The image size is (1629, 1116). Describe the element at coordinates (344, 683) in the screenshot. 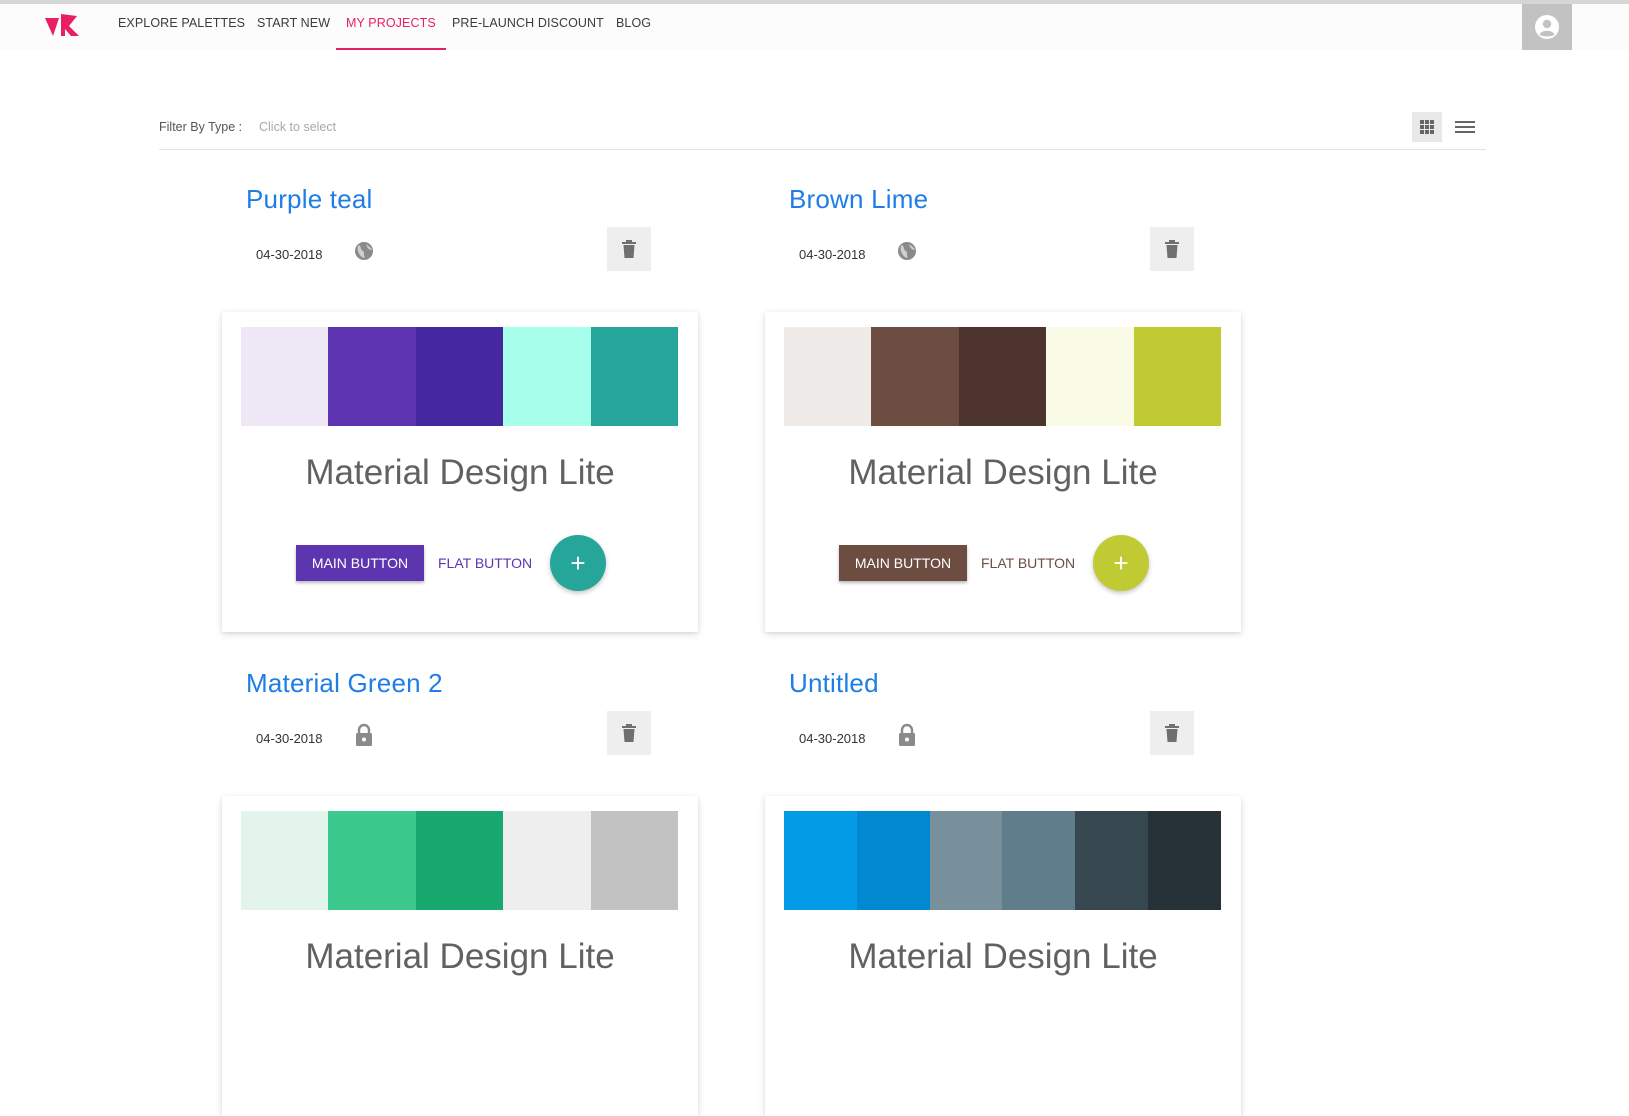

I see `project-title: Material Green 2` at that location.